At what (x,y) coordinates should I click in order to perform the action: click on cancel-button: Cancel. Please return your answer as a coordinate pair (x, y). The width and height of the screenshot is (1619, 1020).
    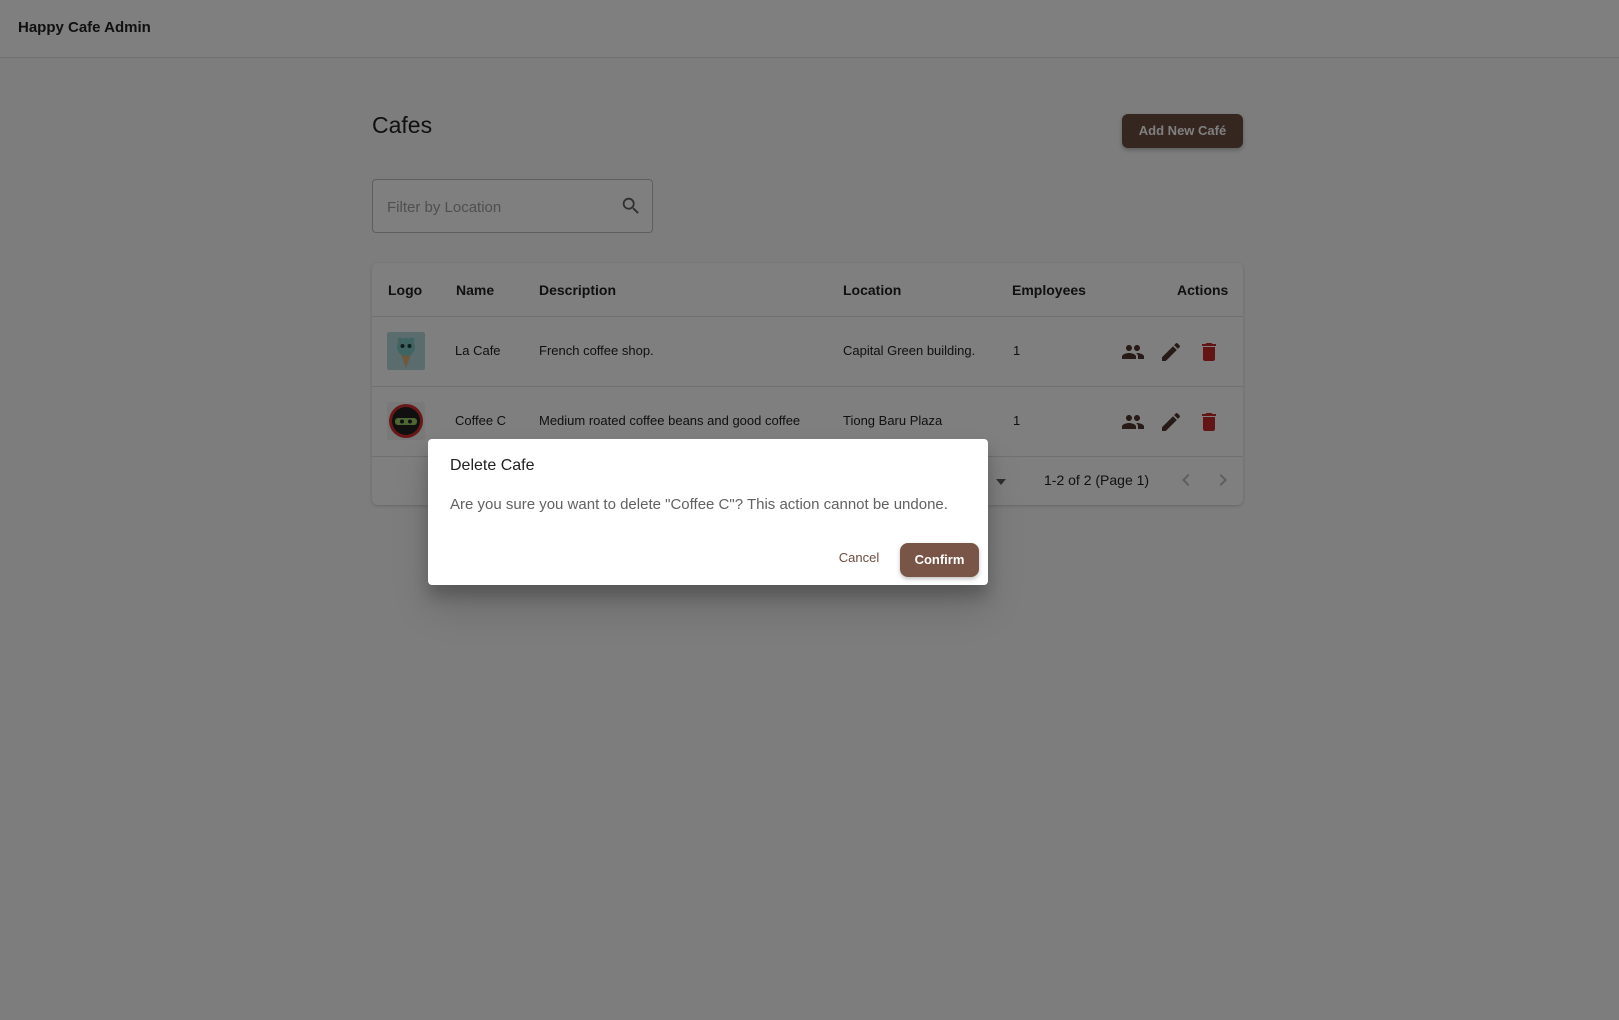
    Looking at the image, I should click on (859, 558).